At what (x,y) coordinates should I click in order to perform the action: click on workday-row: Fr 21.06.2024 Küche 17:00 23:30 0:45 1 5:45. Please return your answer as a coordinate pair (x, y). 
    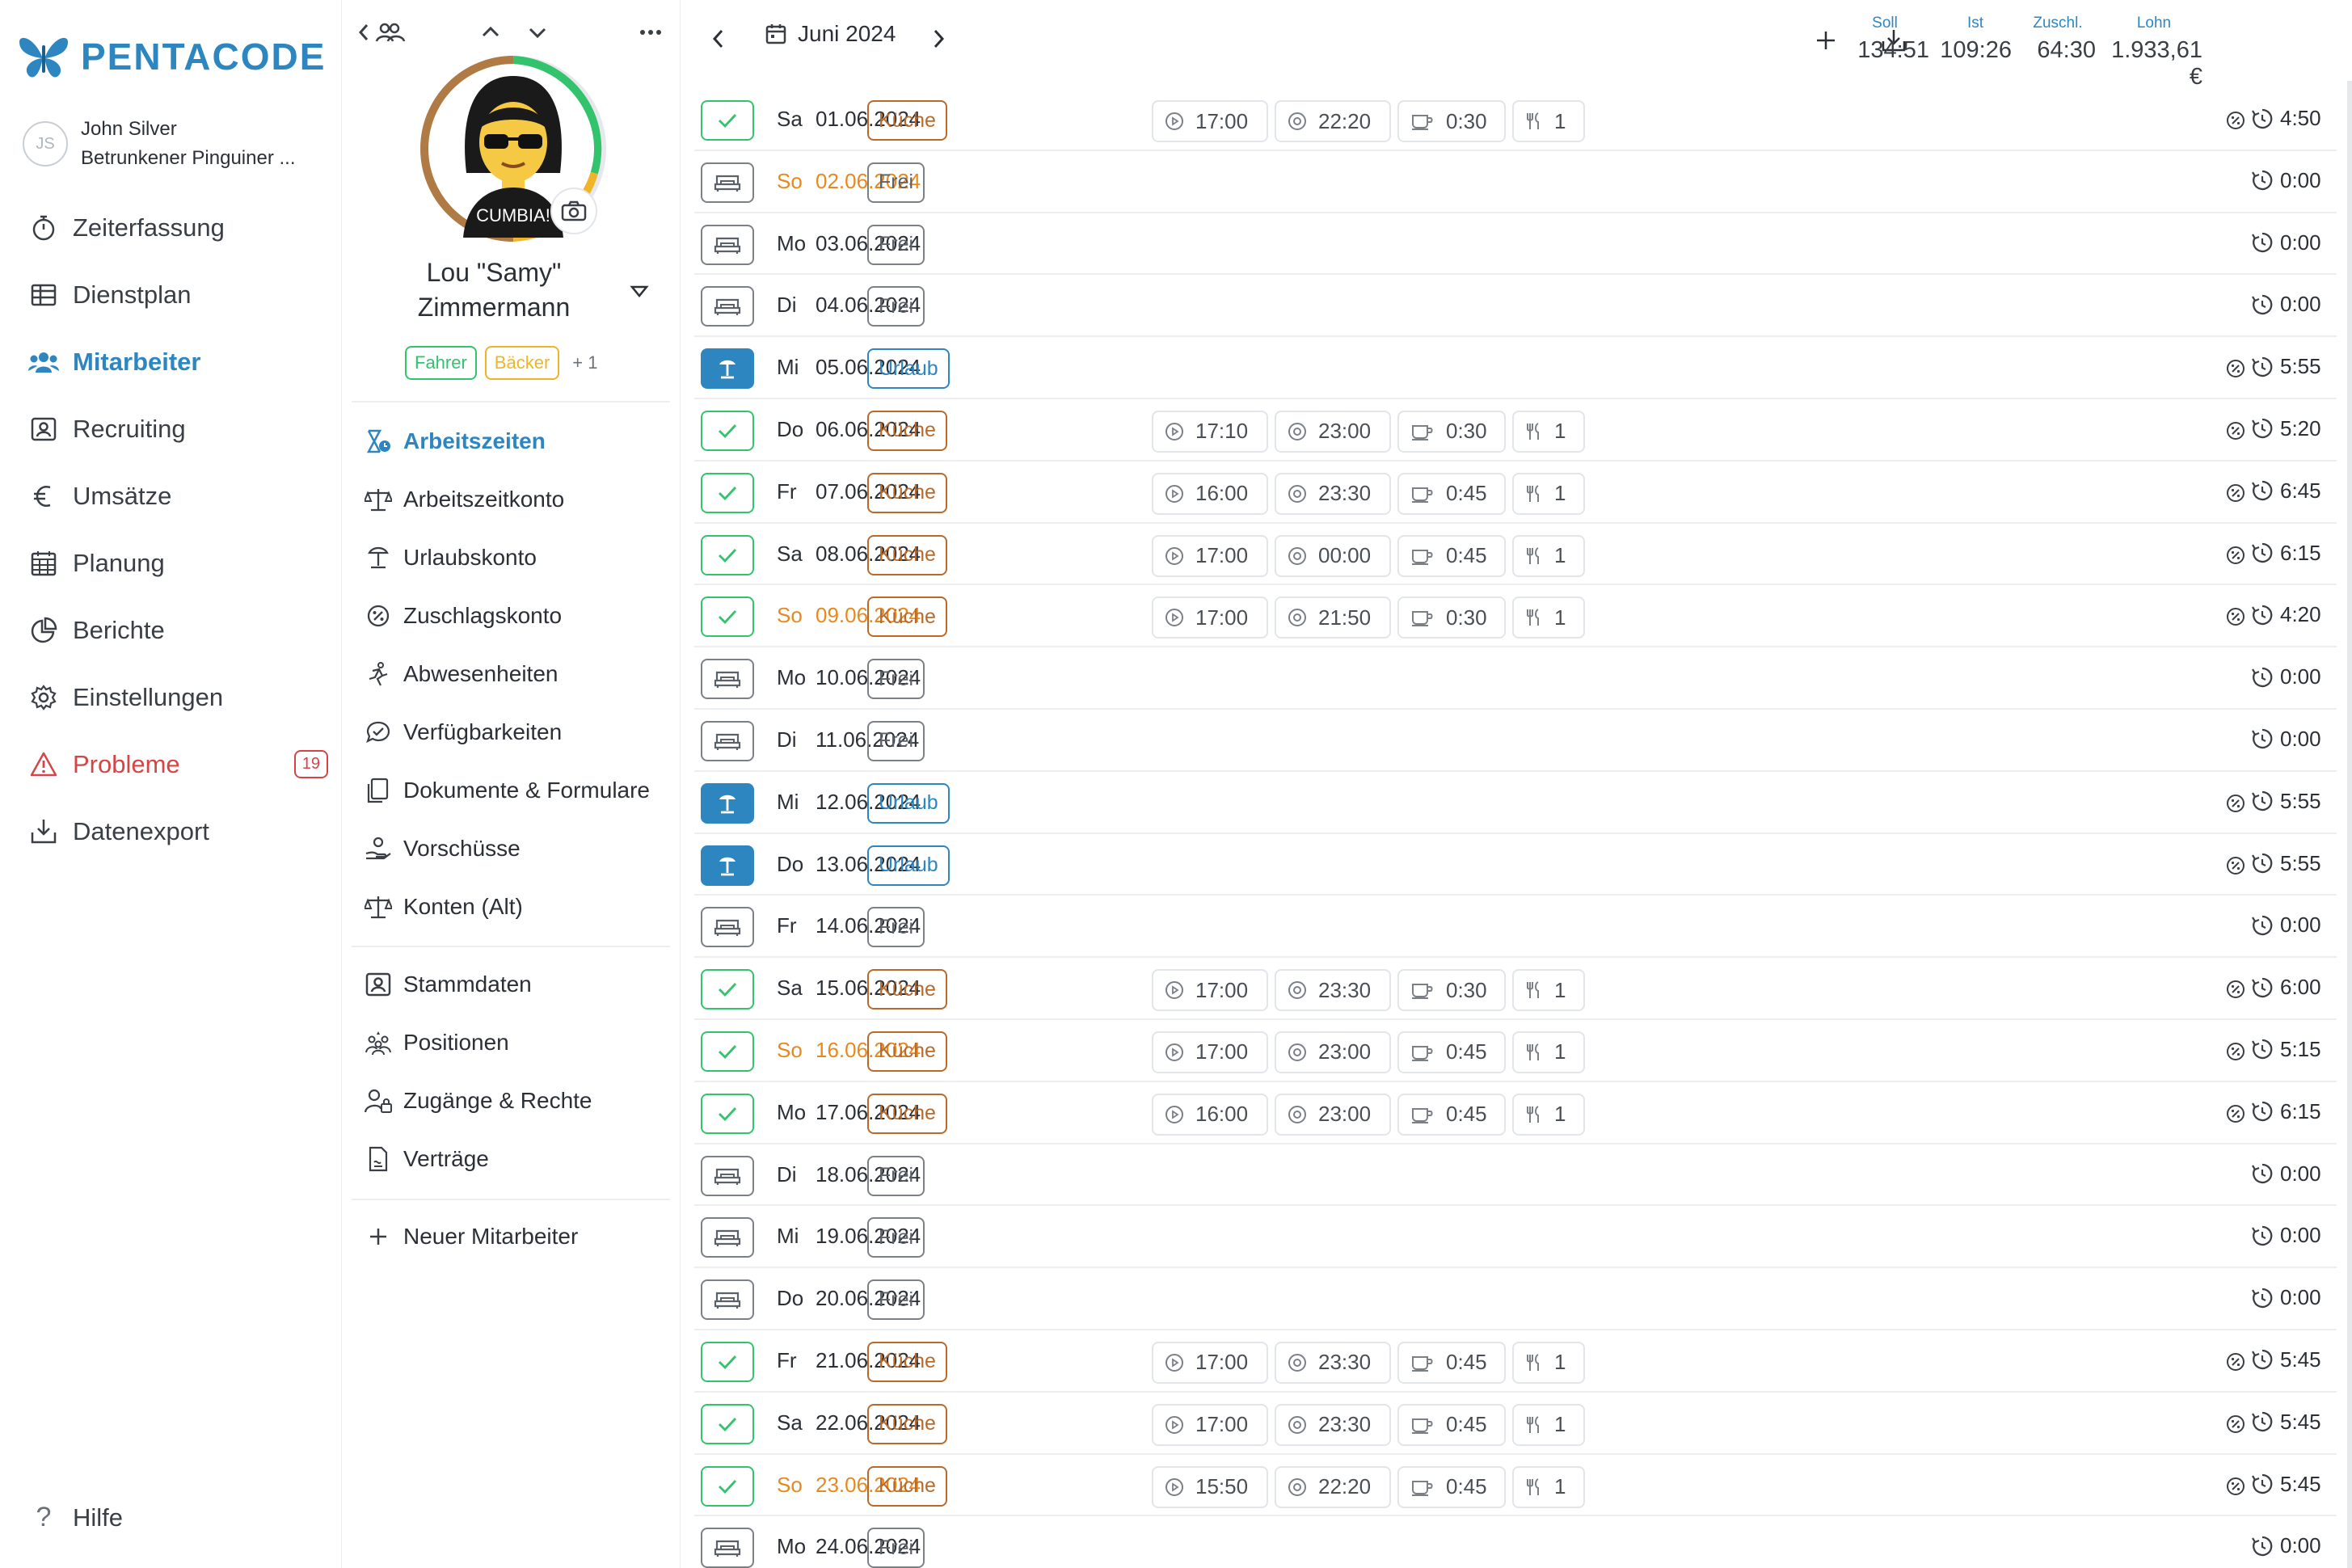
    Looking at the image, I should click on (1515, 1361).